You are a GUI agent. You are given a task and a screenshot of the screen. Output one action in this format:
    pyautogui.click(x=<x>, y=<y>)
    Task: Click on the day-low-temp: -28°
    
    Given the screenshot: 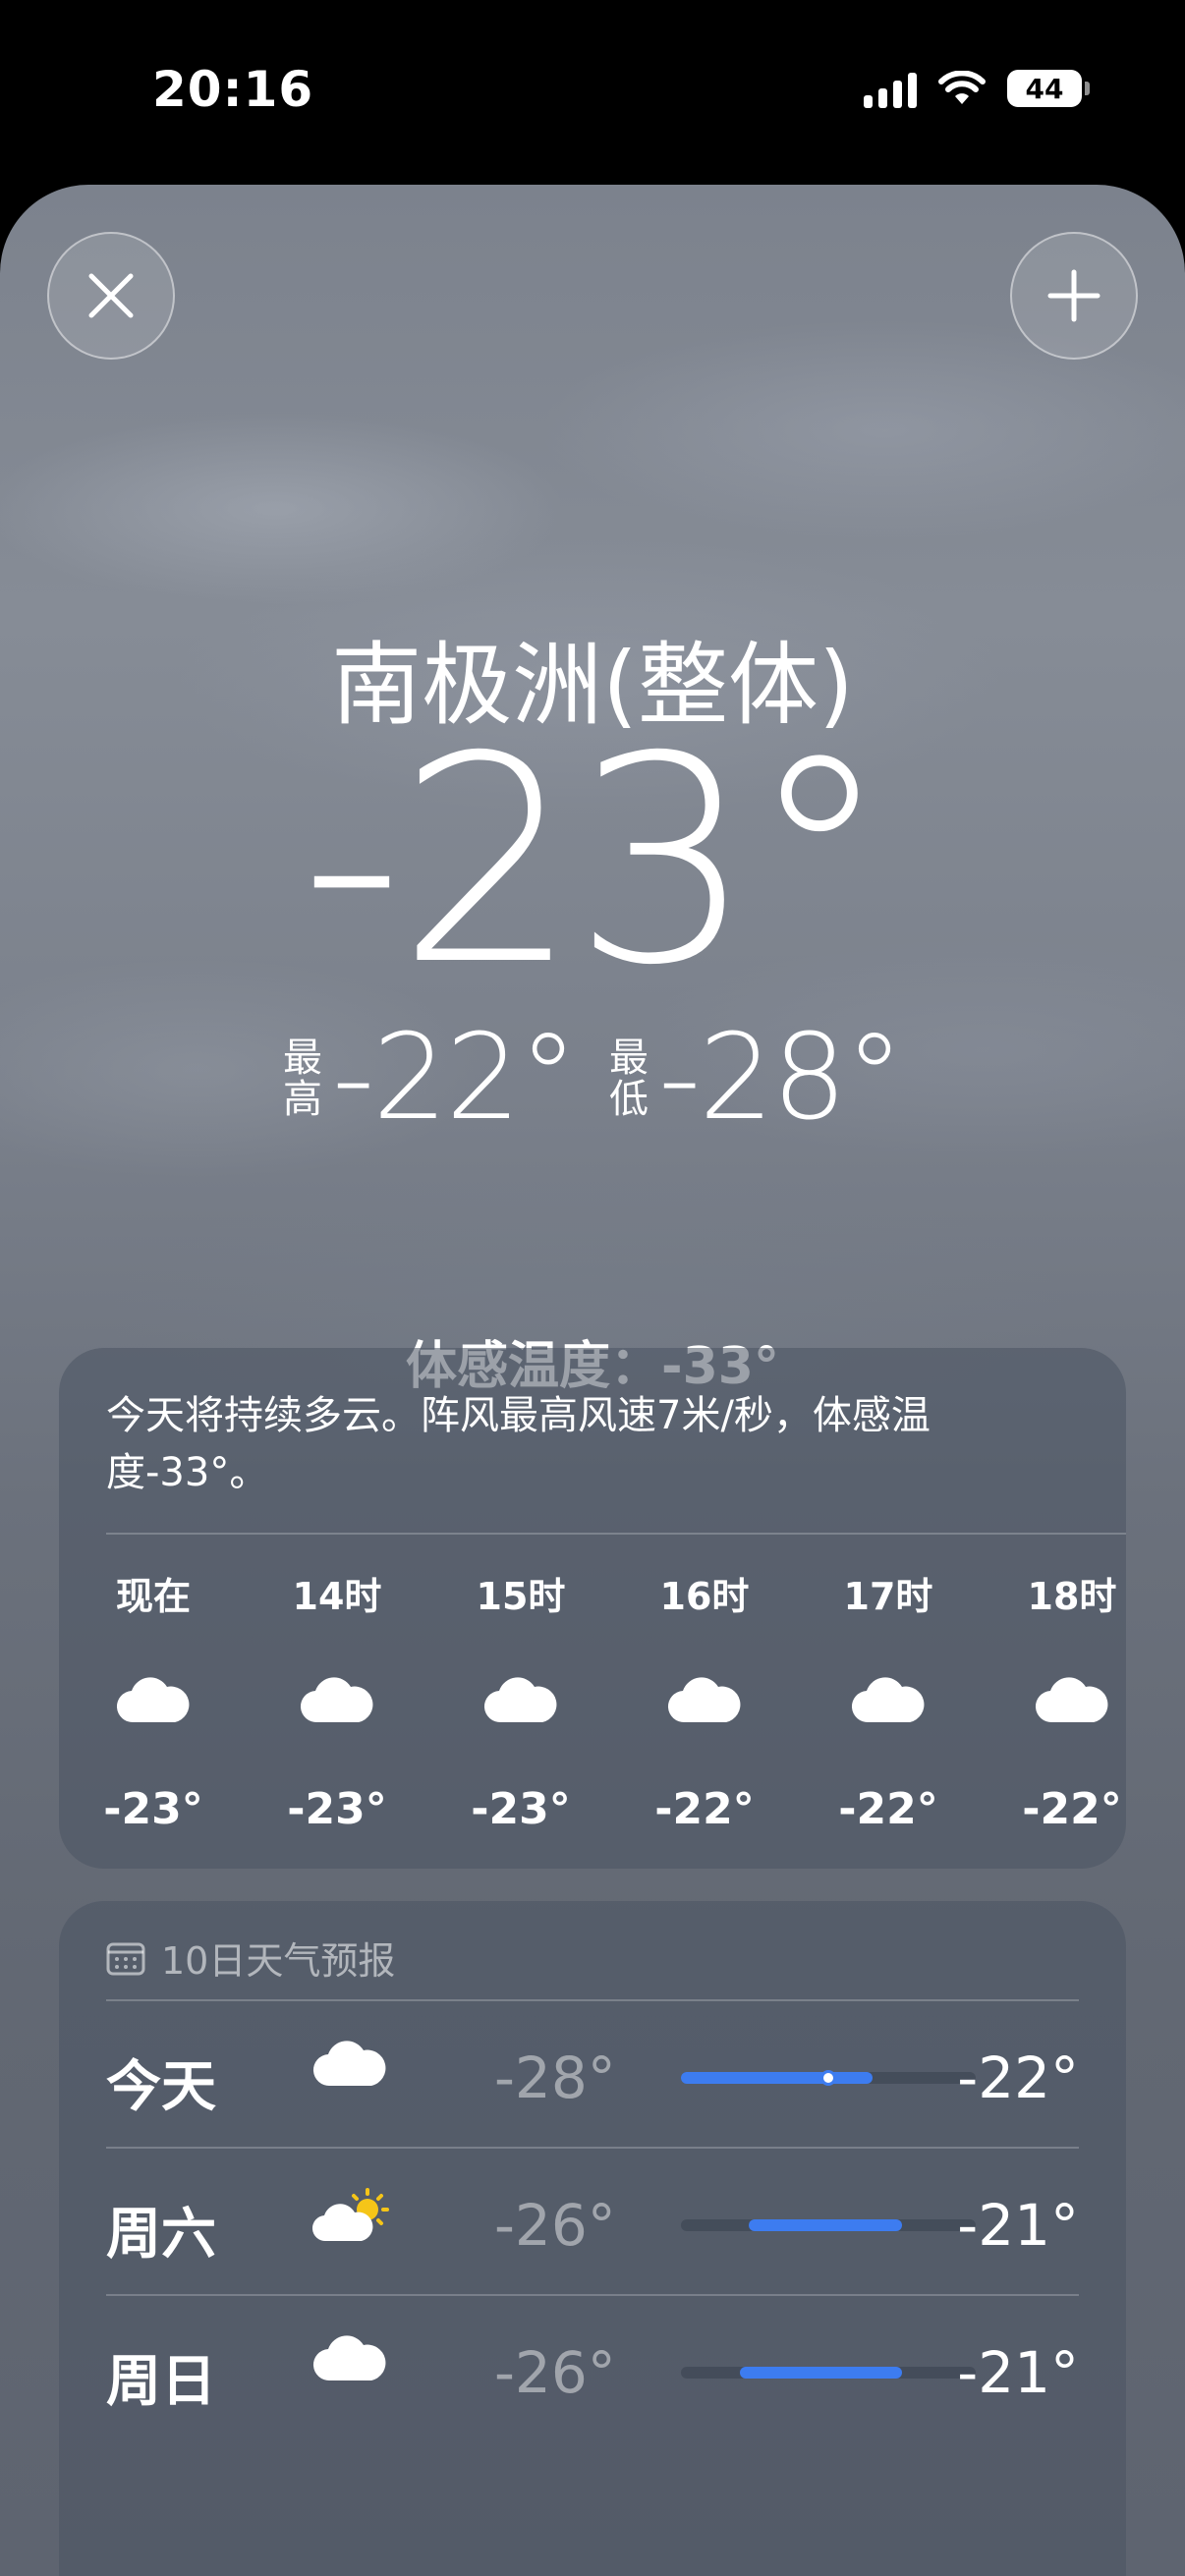 What is the action you would take?
    pyautogui.click(x=555, y=2077)
    